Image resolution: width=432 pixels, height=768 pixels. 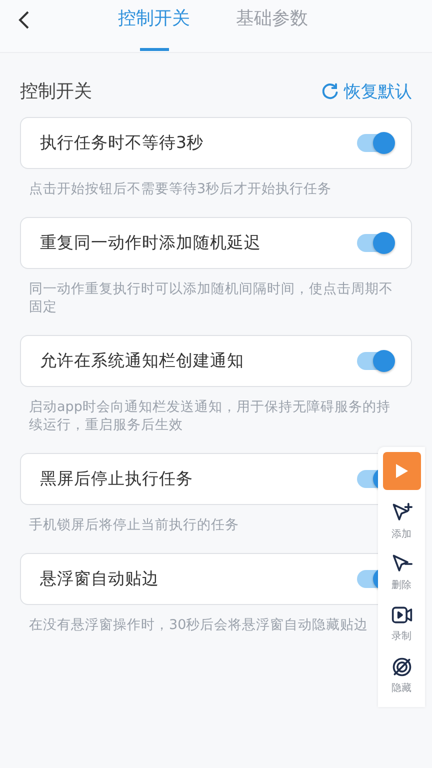 What do you see at coordinates (99, 579) in the screenshot?
I see `setting-label: 悬浮窗自动贴边` at bounding box center [99, 579].